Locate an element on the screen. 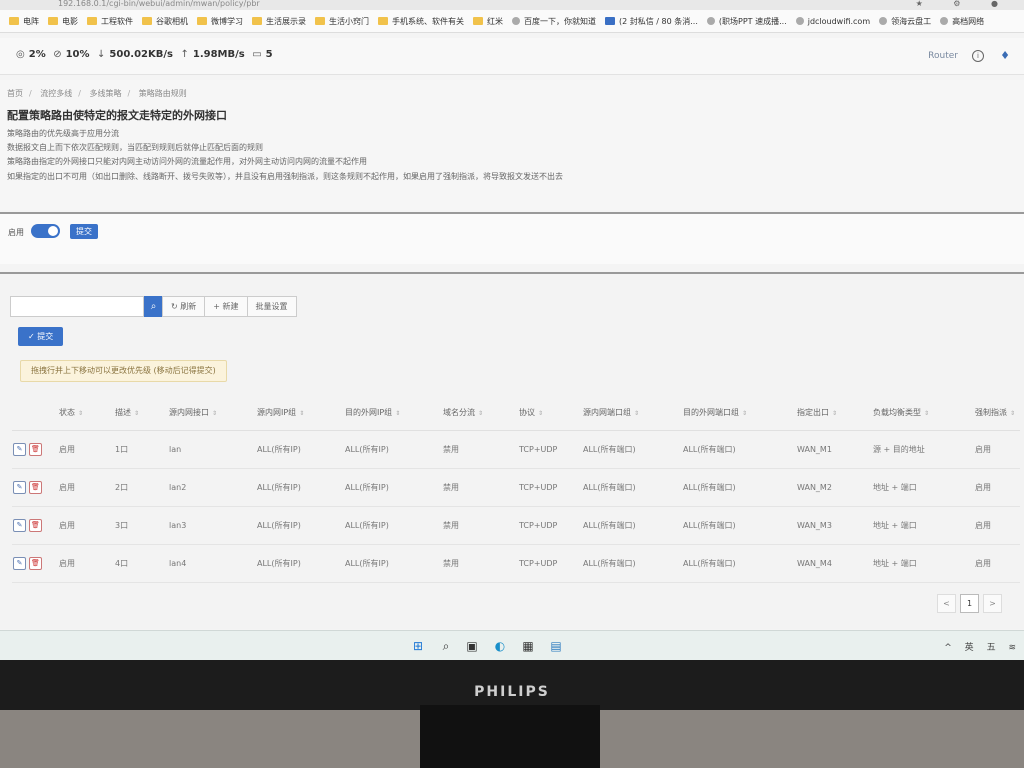 The height and width of the screenshot is (768, 1024). cell-source-interface: lan2 is located at coordinates (212, 487).